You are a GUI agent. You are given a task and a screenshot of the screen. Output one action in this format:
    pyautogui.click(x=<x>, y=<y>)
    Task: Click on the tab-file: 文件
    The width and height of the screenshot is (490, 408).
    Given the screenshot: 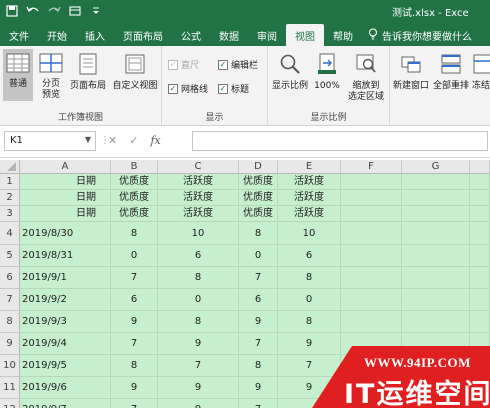 What is the action you would take?
    pyautogui.click(x=19, y=35)
    